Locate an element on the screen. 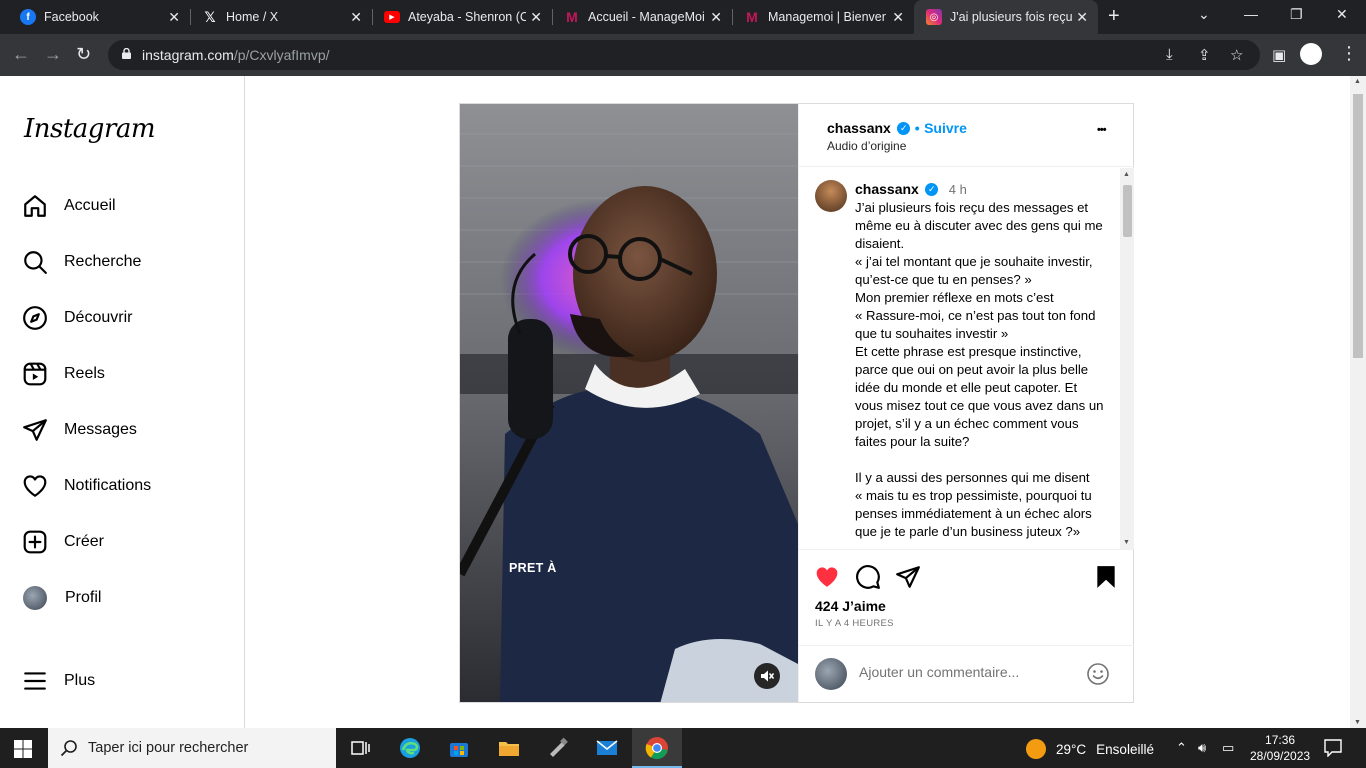 The image size is (1366, 768). mail-icon is located at coordinates (607, 748).